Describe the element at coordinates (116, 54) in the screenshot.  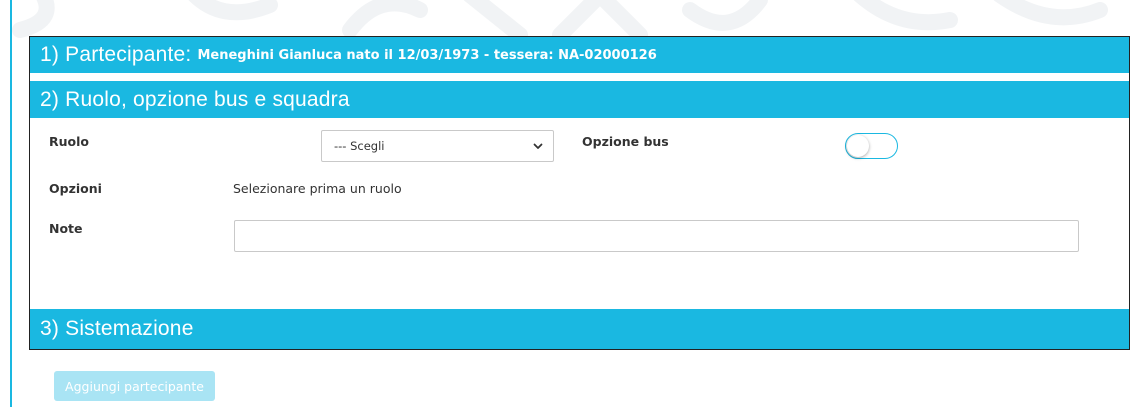
I see `section-partecipante-title: 1) Partecipante:` at that location.